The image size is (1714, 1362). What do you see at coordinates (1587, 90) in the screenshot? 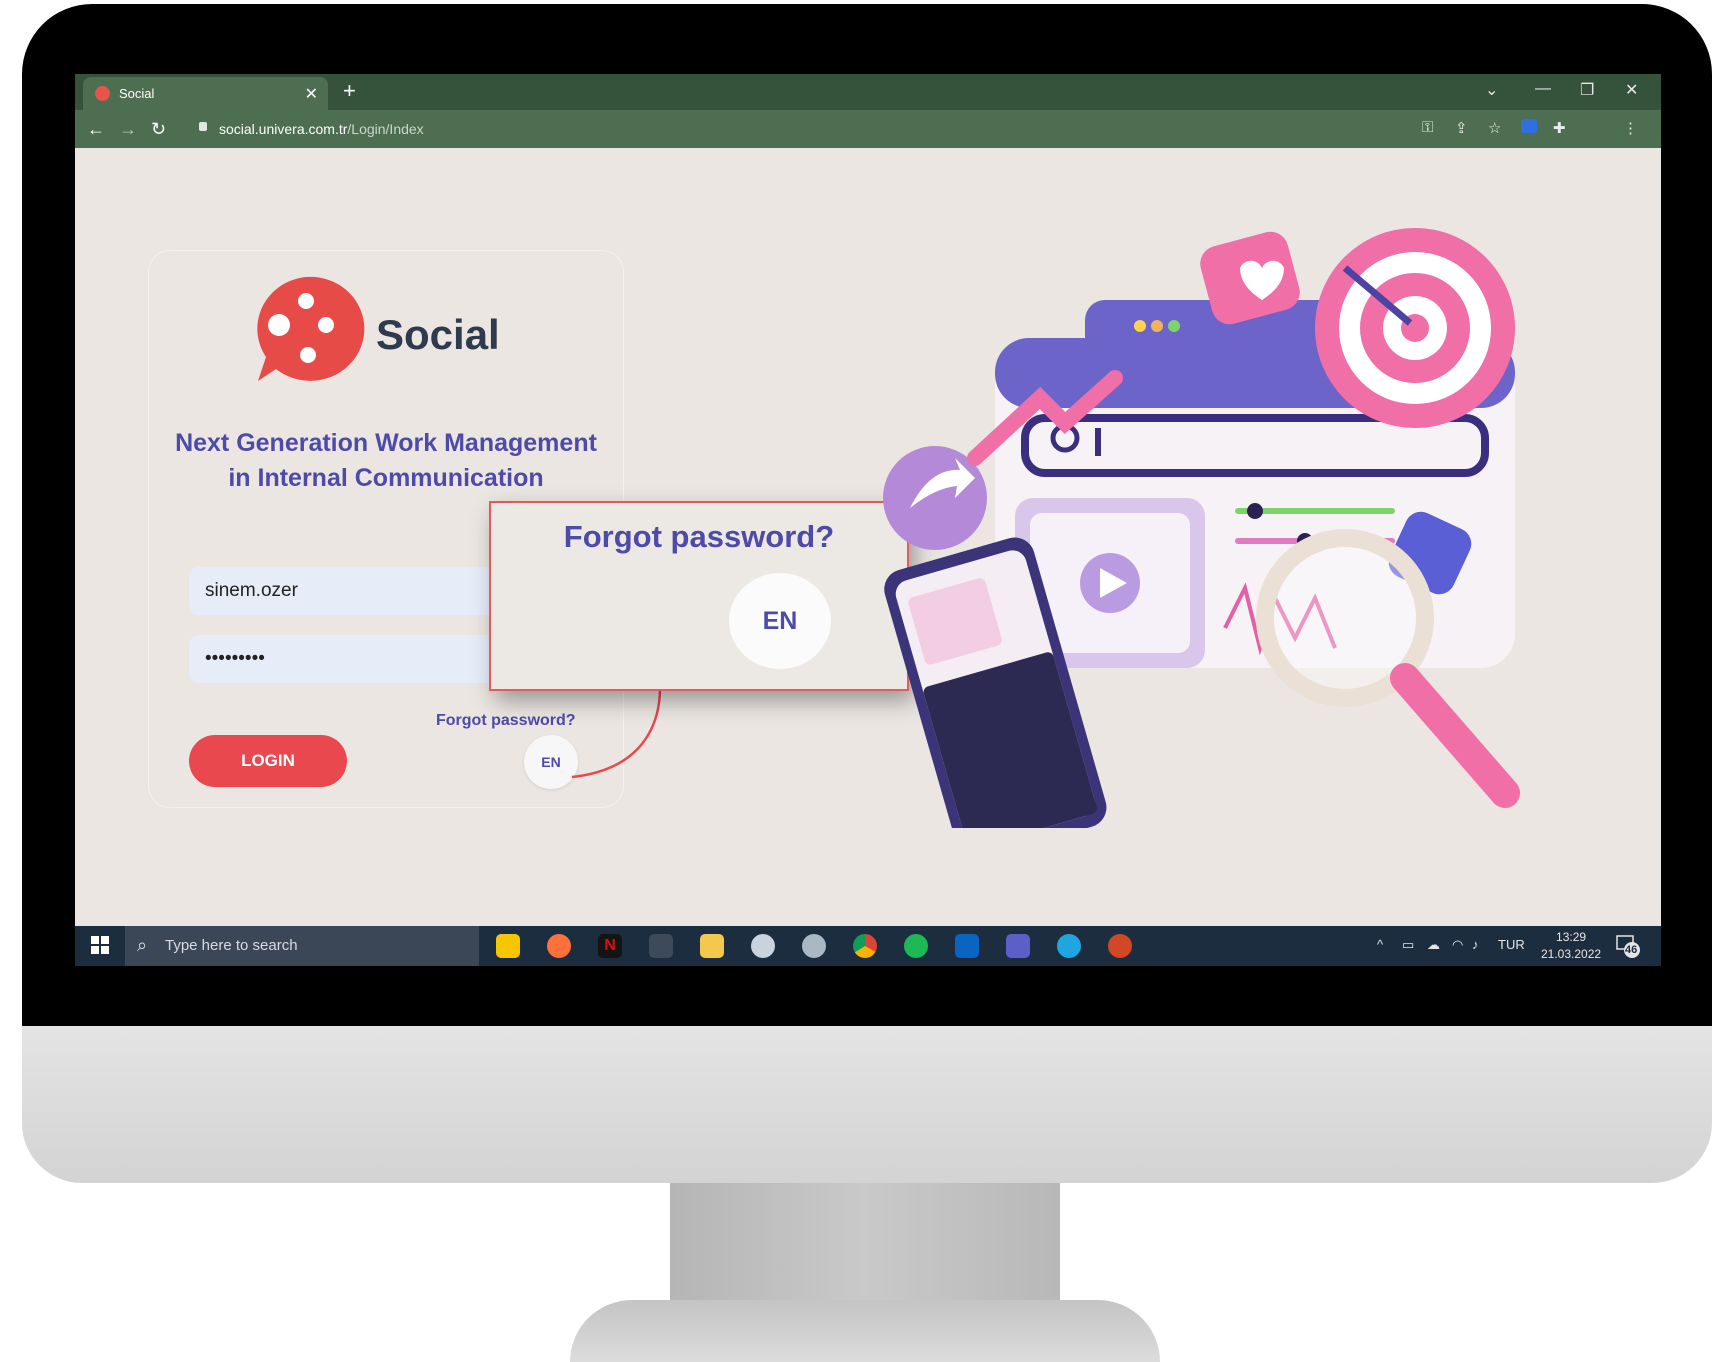
I see `restore-icon: ❐` at bounding box center [1587, 90].